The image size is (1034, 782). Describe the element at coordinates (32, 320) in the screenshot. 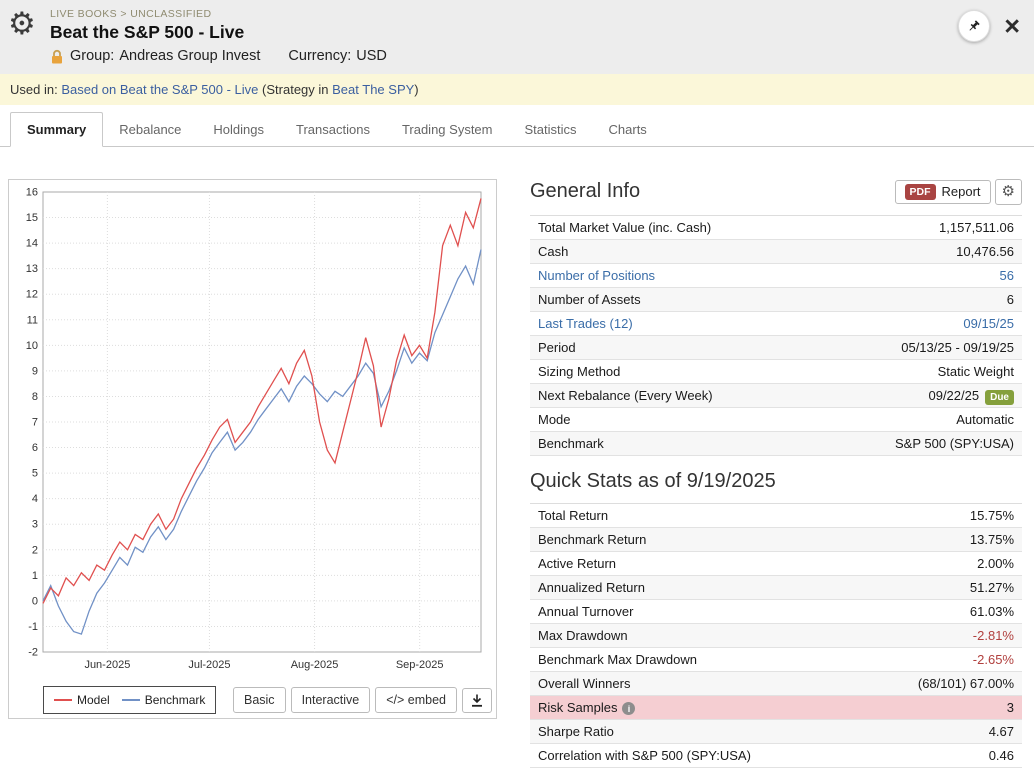

I see `svg-text: 11` at that location.